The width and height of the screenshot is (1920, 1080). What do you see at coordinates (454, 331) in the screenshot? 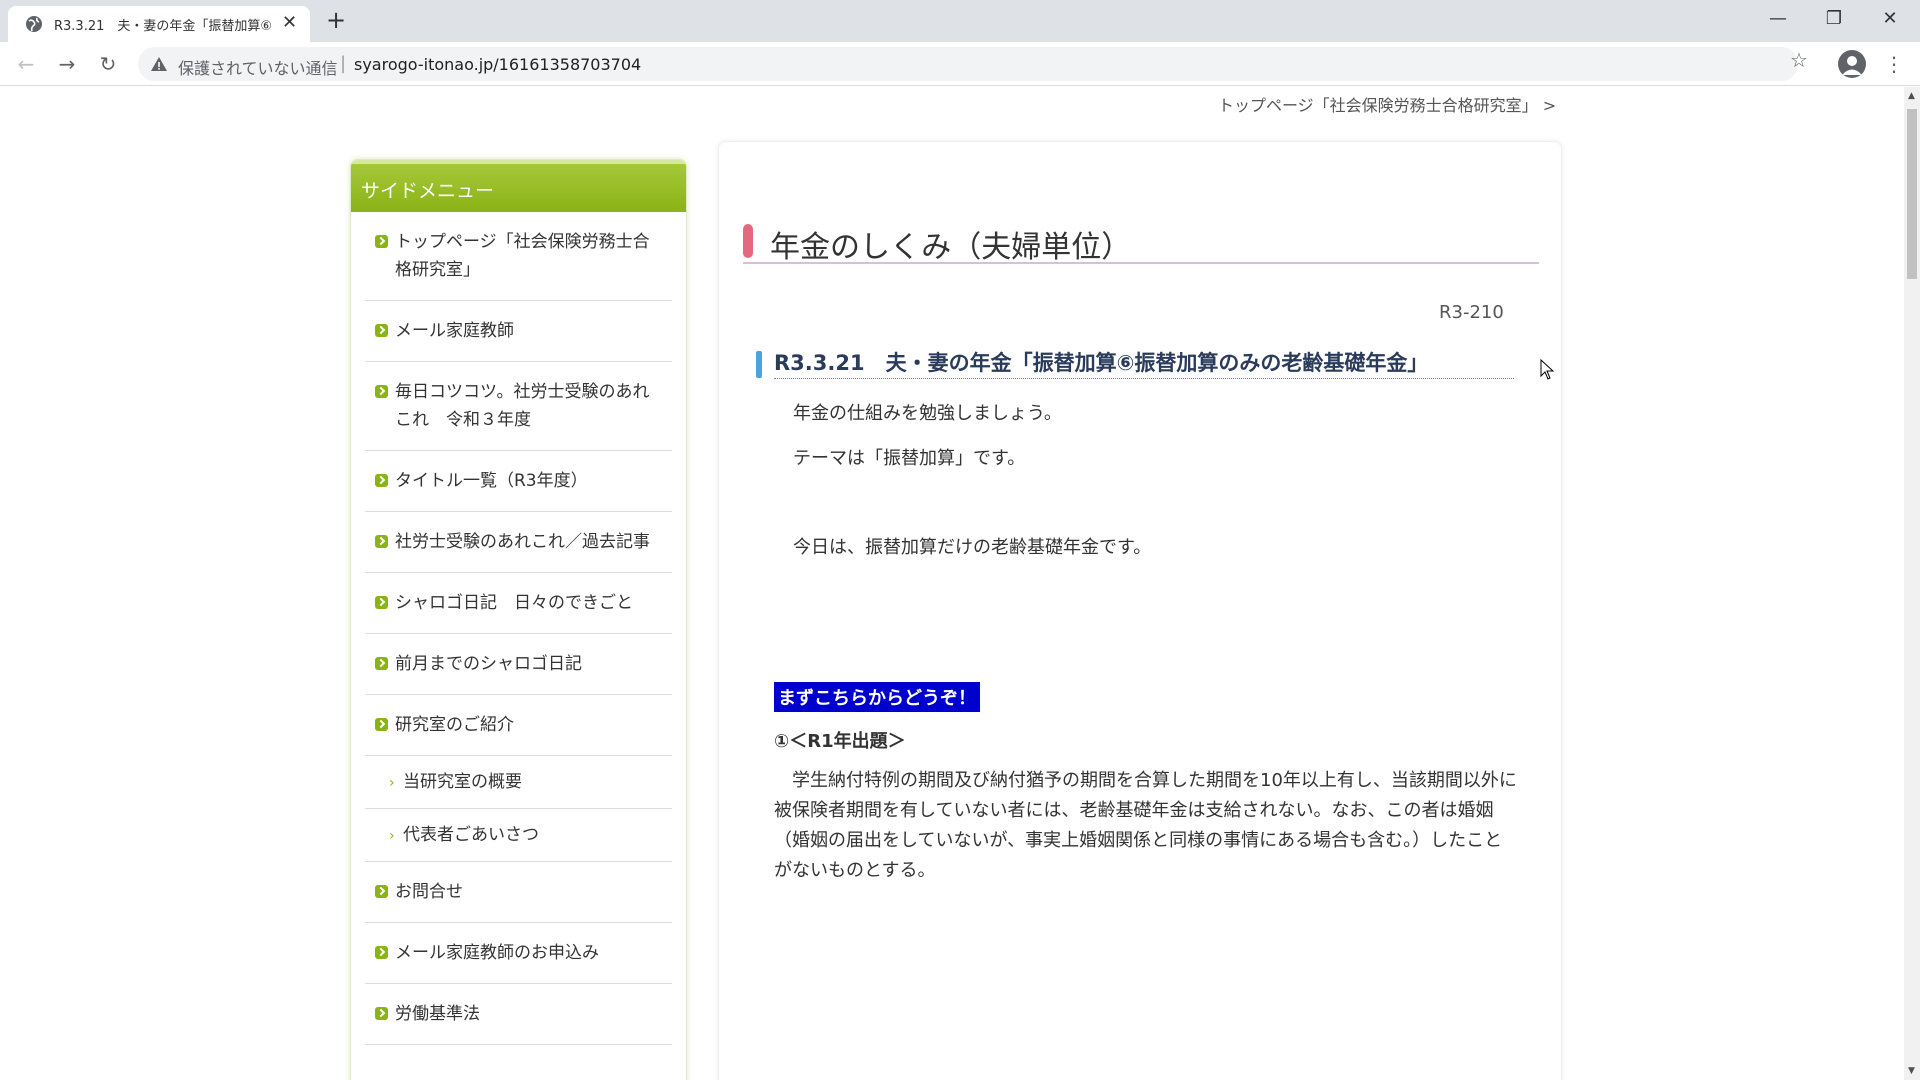
I see `sidebar-item-label: メール家庭教師` at bounding box center [454, 331].